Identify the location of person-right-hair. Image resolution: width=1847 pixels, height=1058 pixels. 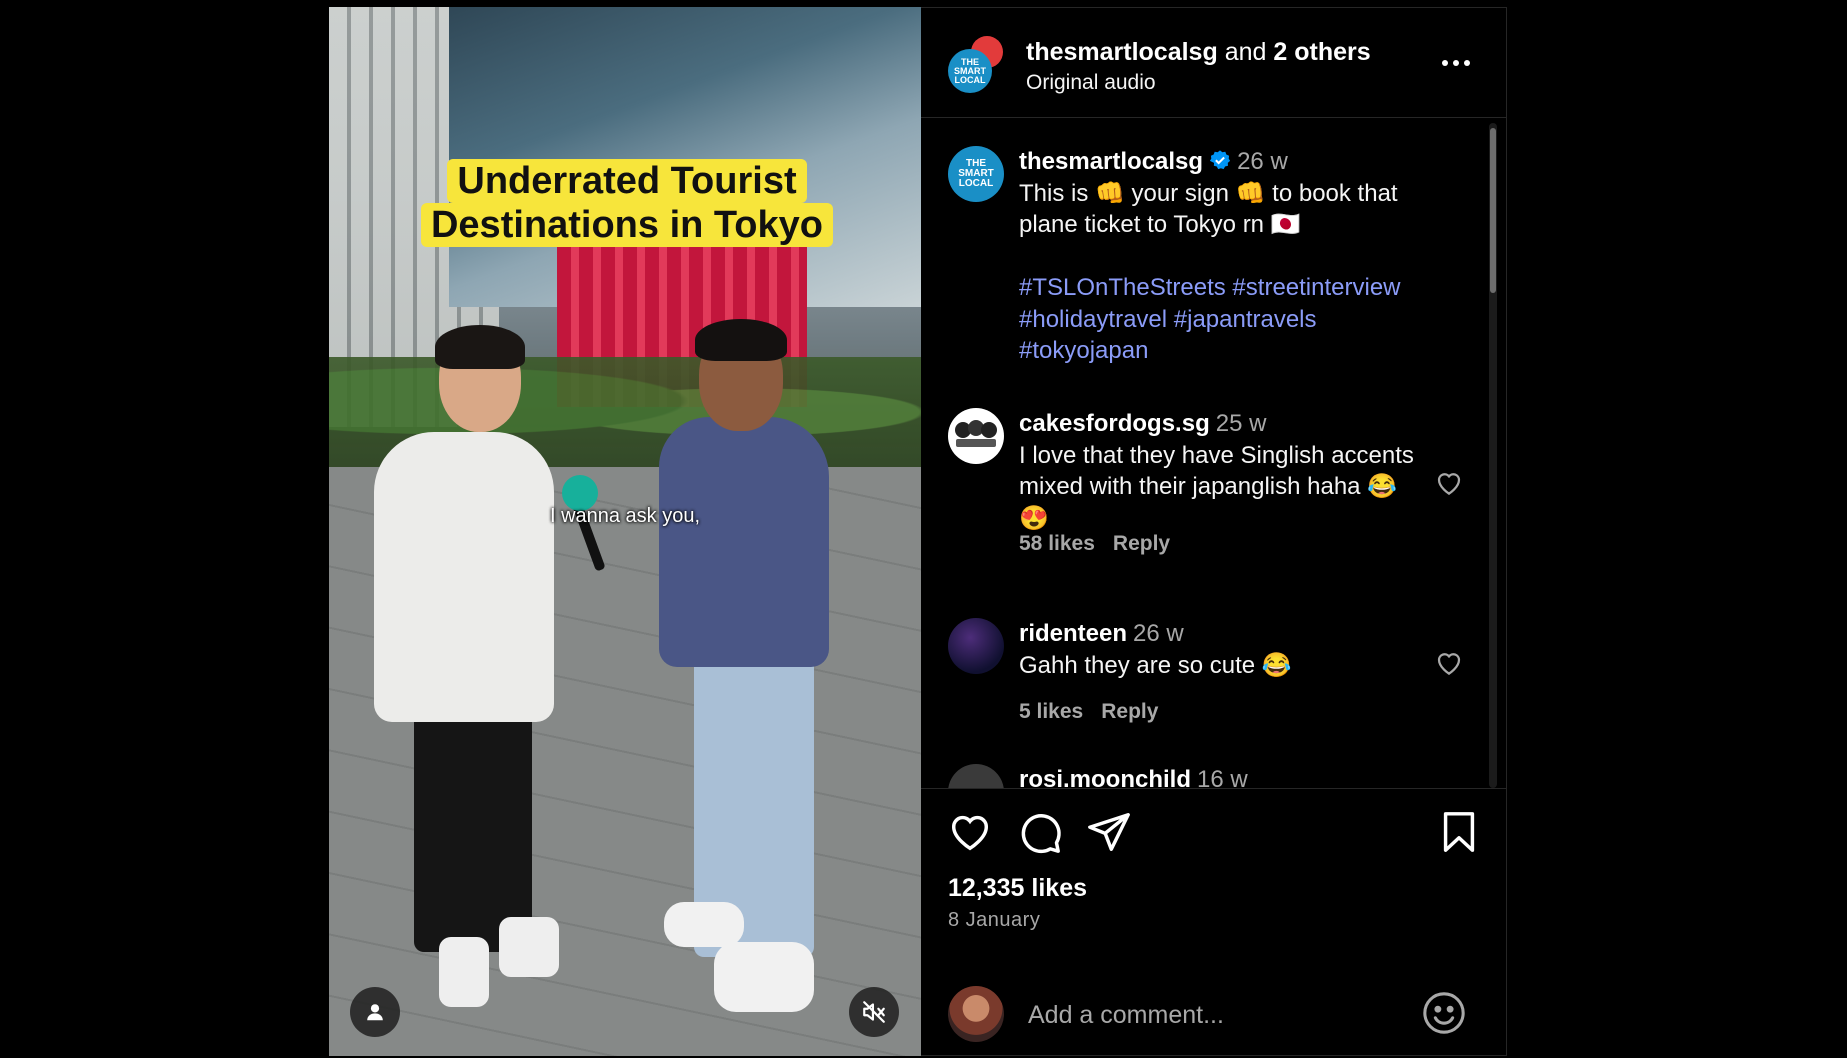
(741, 340).